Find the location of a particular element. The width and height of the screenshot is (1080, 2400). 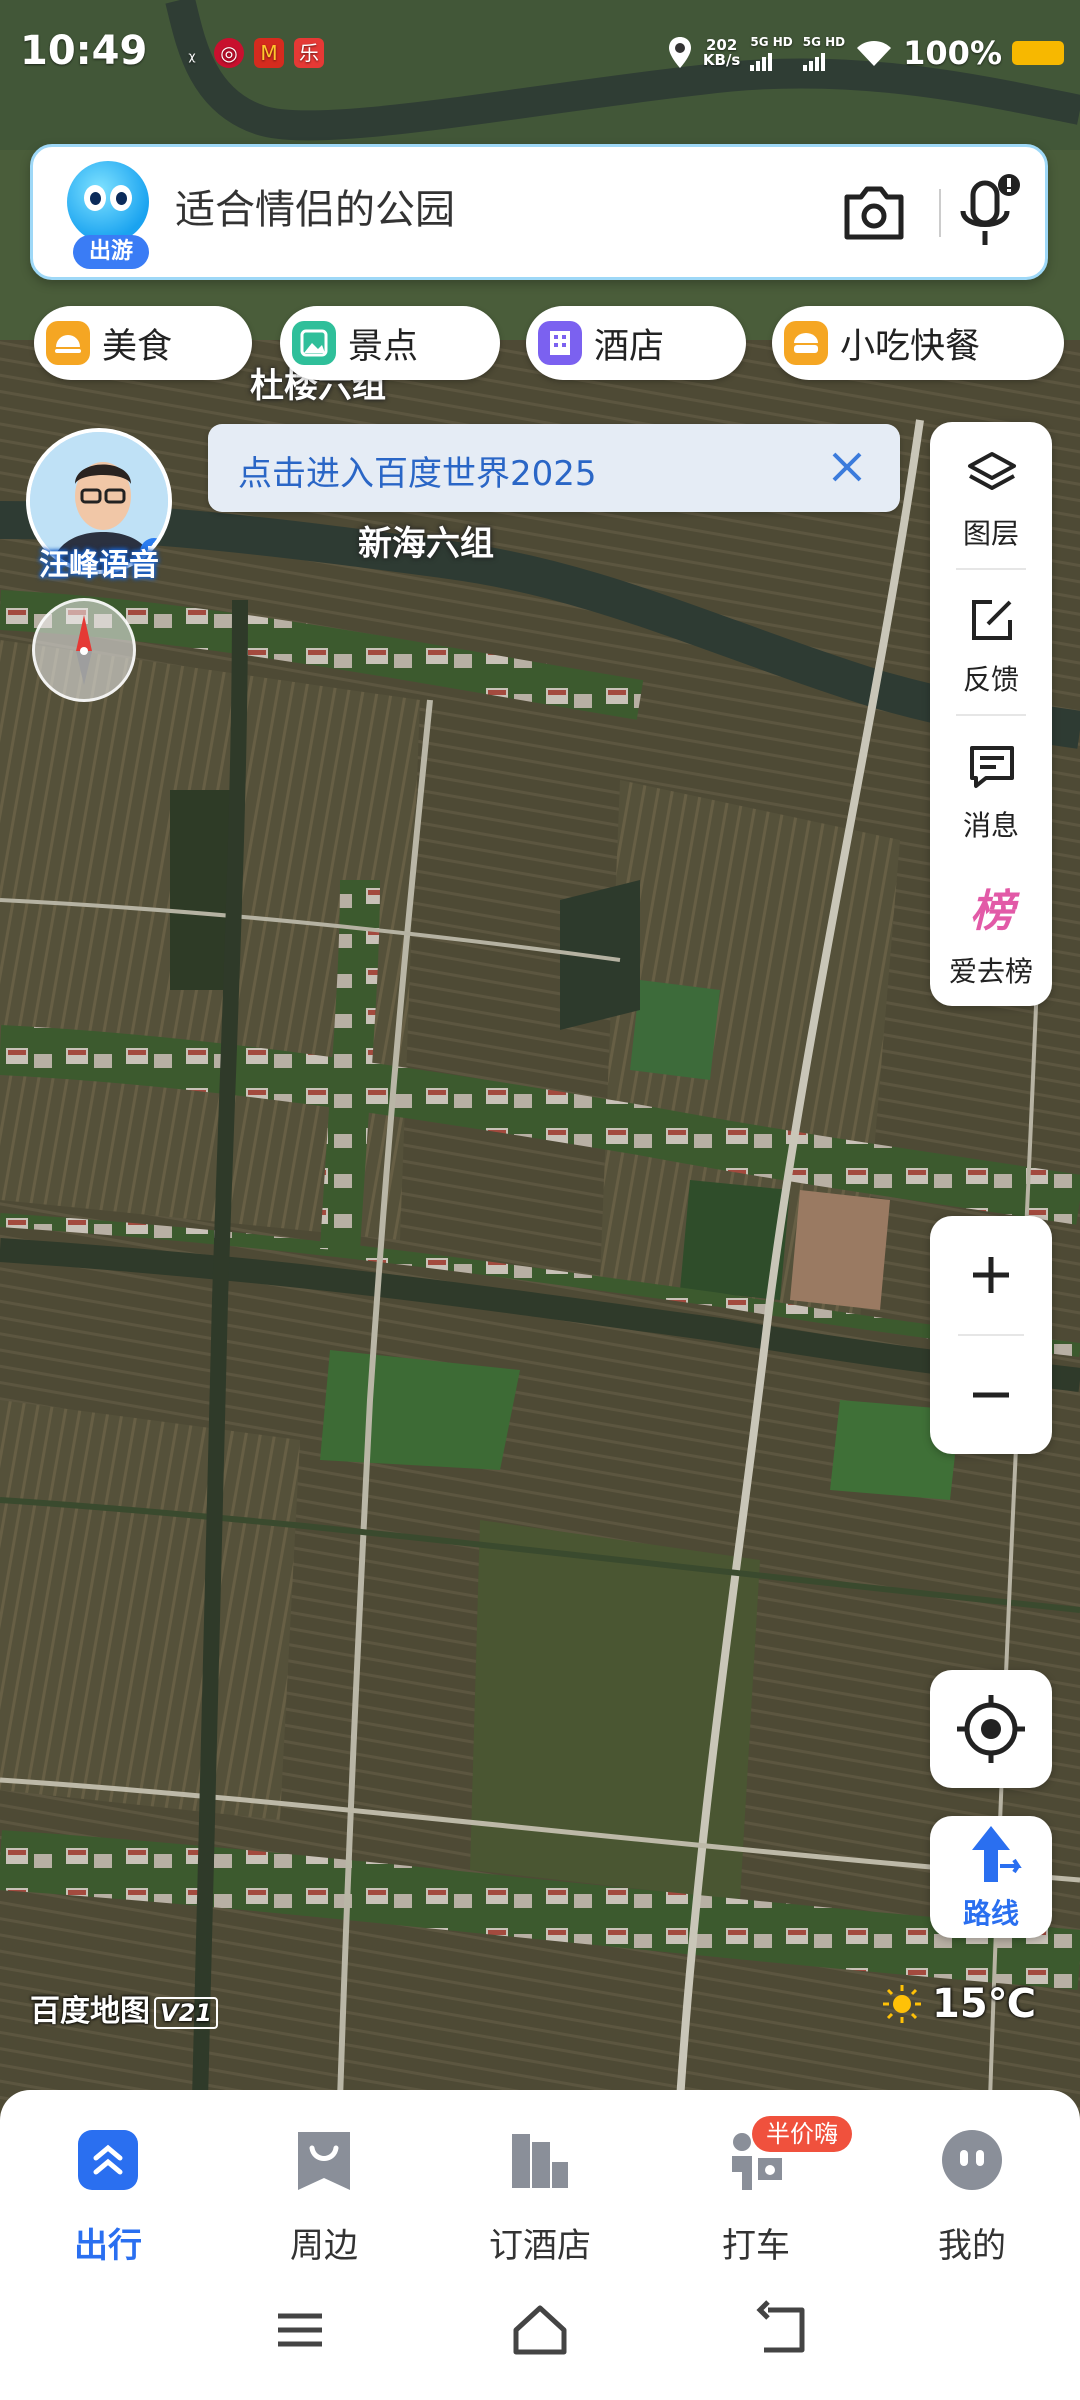

category-label: 美食 is located at coordinates (137, 346).